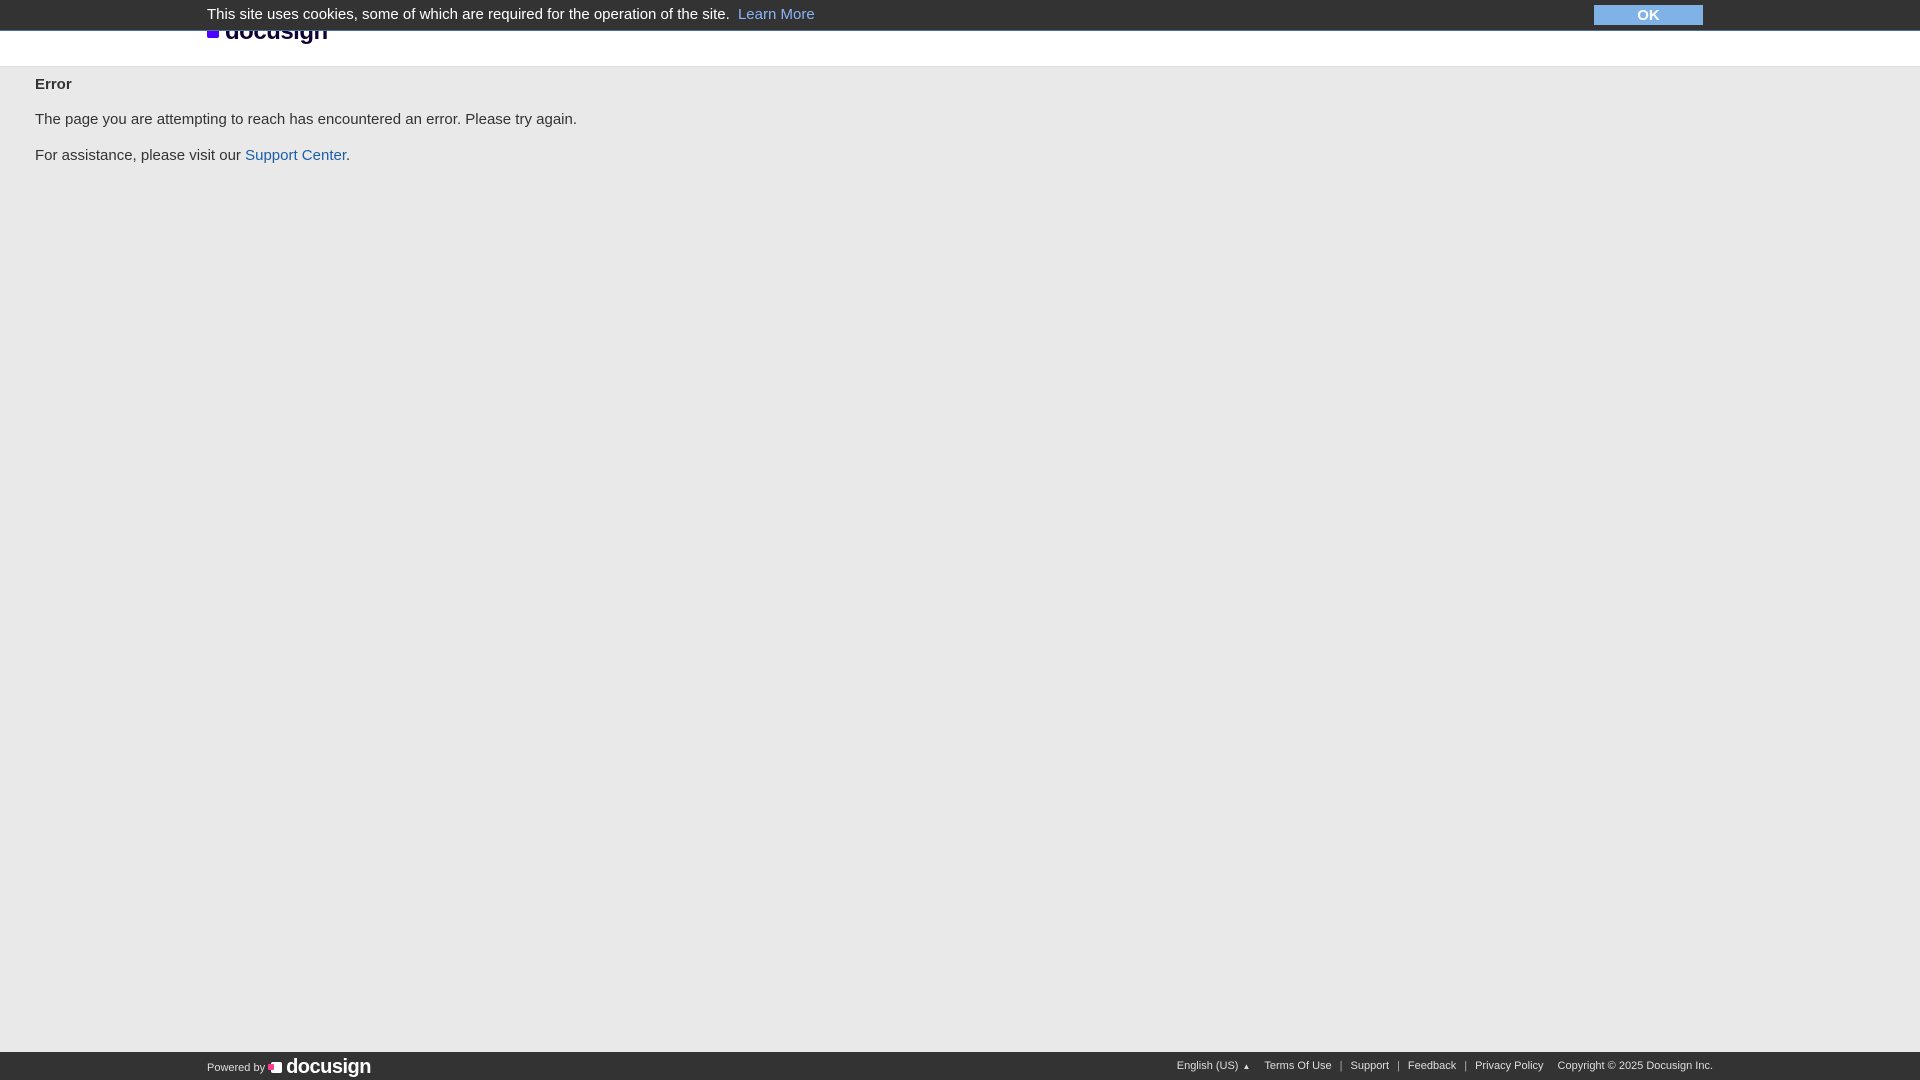 This screenshot has height=1080, width=1920. Describe the element at coordinates (1370, 1066) in the screenshot. I see `support-link: Support` at that location.